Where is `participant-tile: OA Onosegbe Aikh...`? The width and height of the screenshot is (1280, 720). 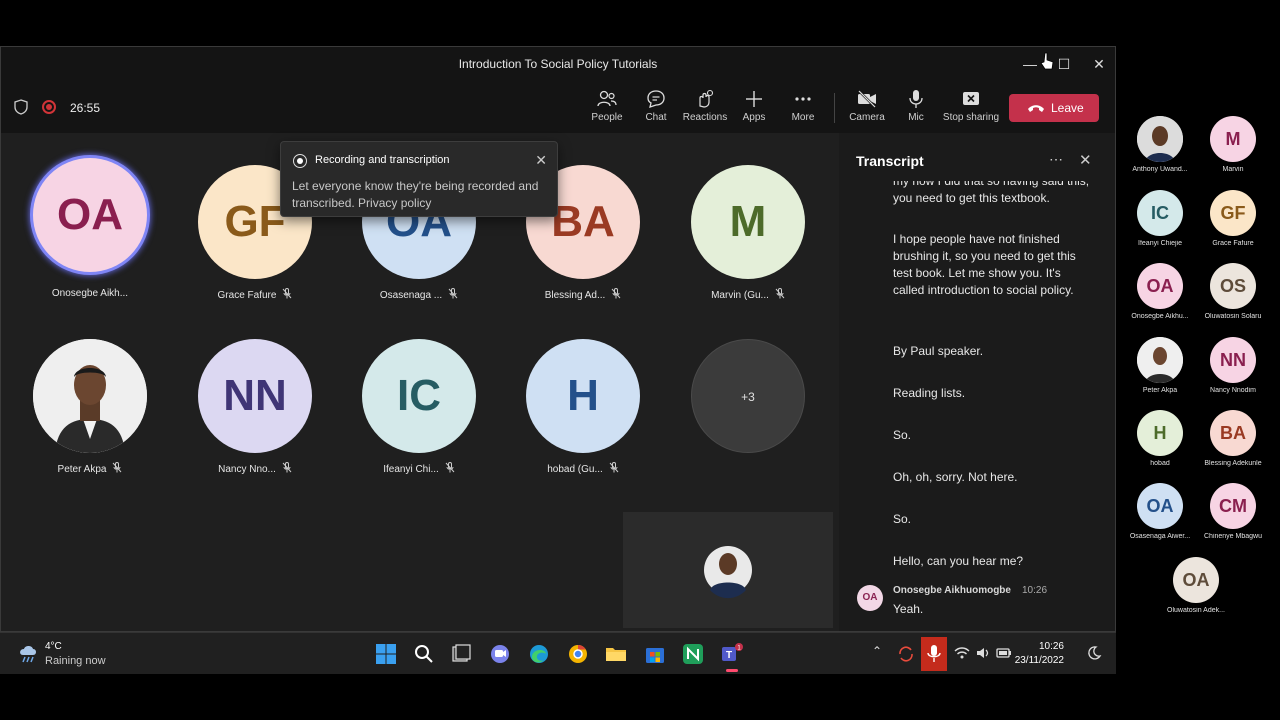 participant-tile: OA Onosegbe Aikh... is located at coordinates (90, 233).